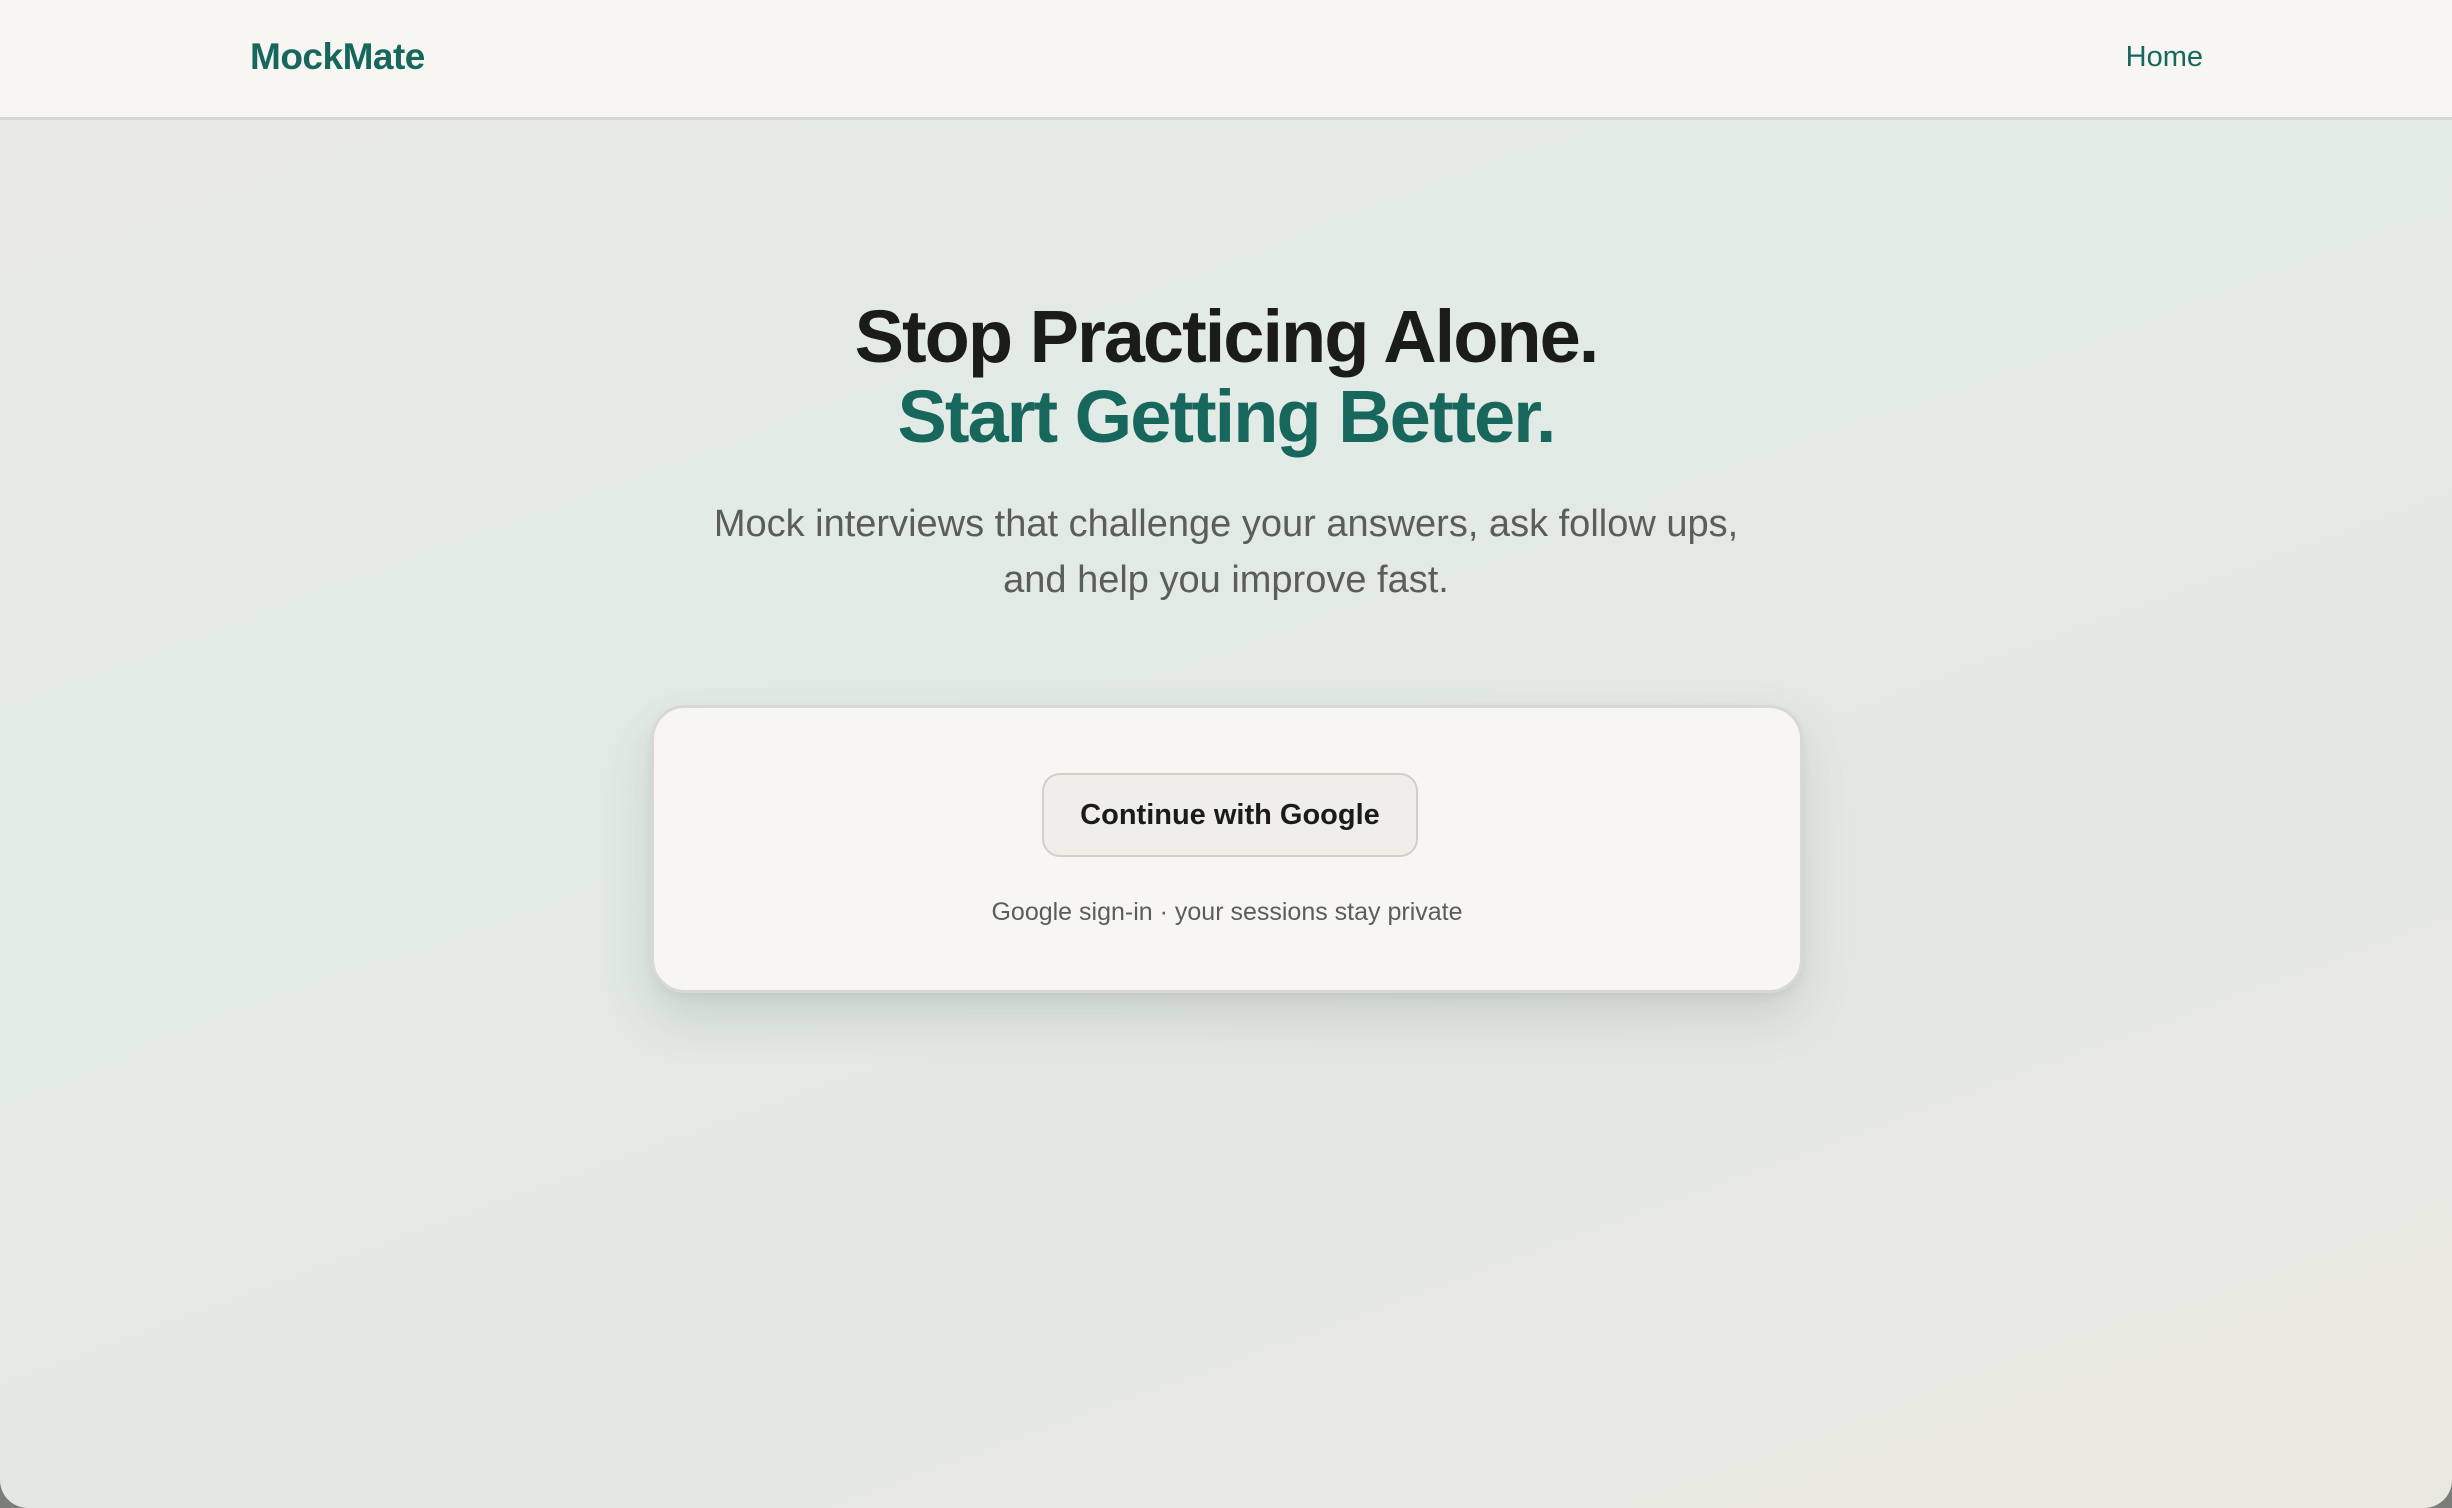 This screenshot has width=2452, height=1508. I want to click on hero-subtitle-line2: and help you improve fast., so click(1226, 580).